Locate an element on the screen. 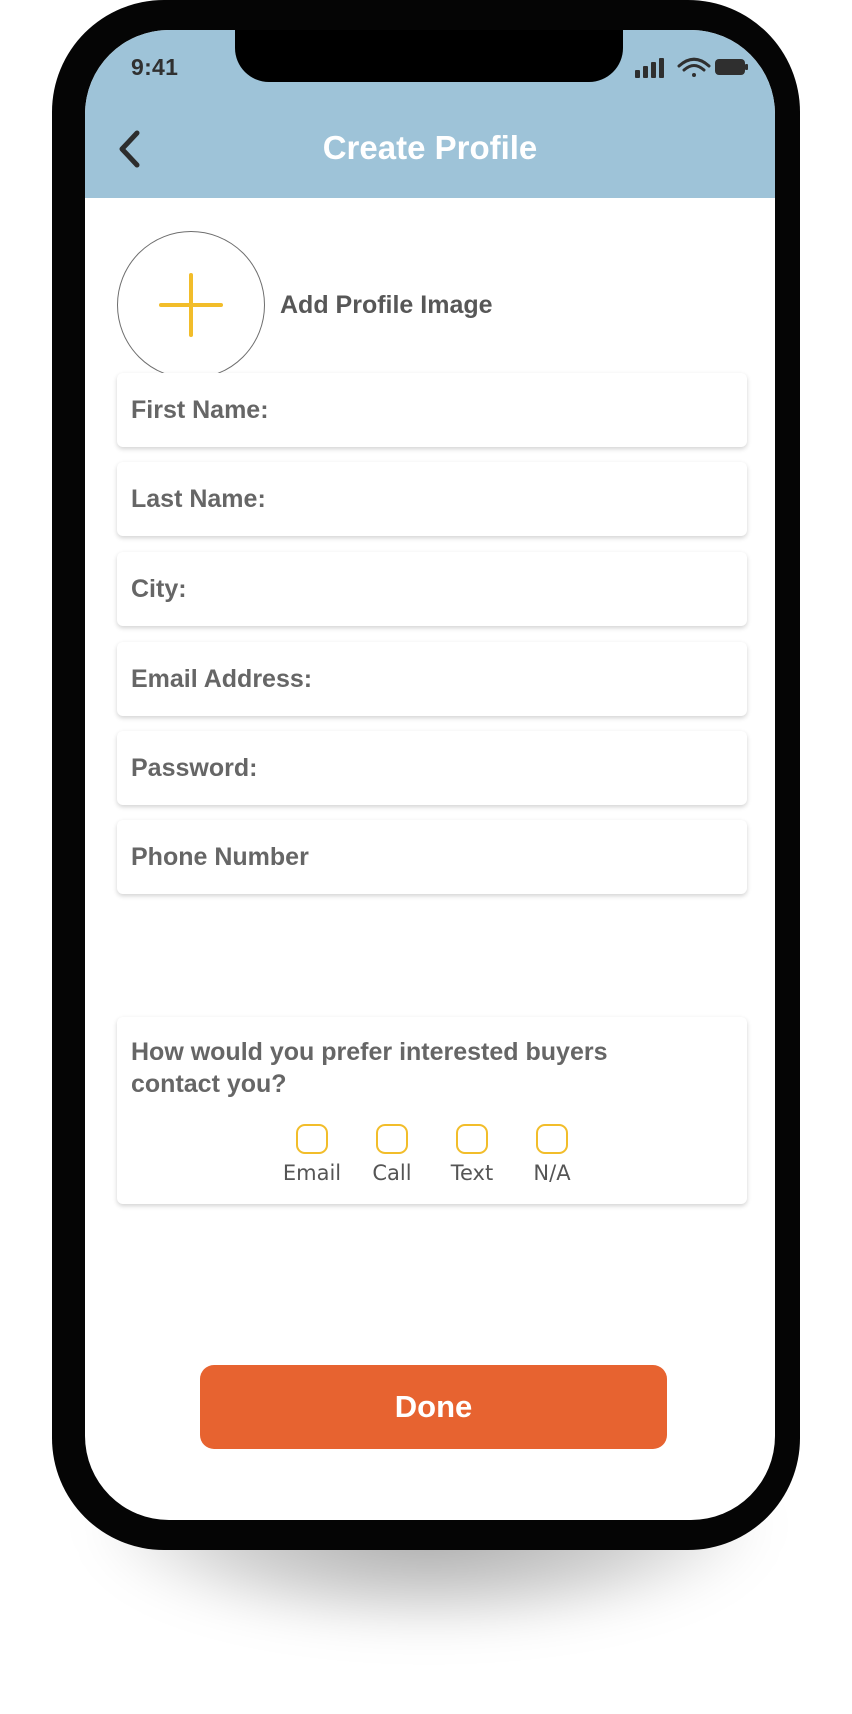  contact-option-na: N/A is located at coordinates (552, 1156).